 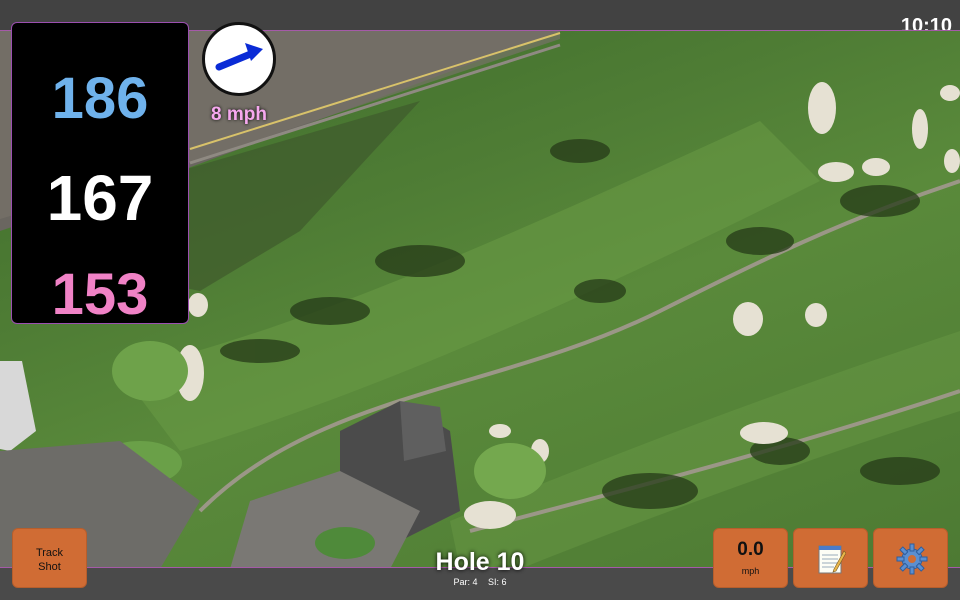 I want to click on arrow-right-up-icon, so click(x=239, y=57).